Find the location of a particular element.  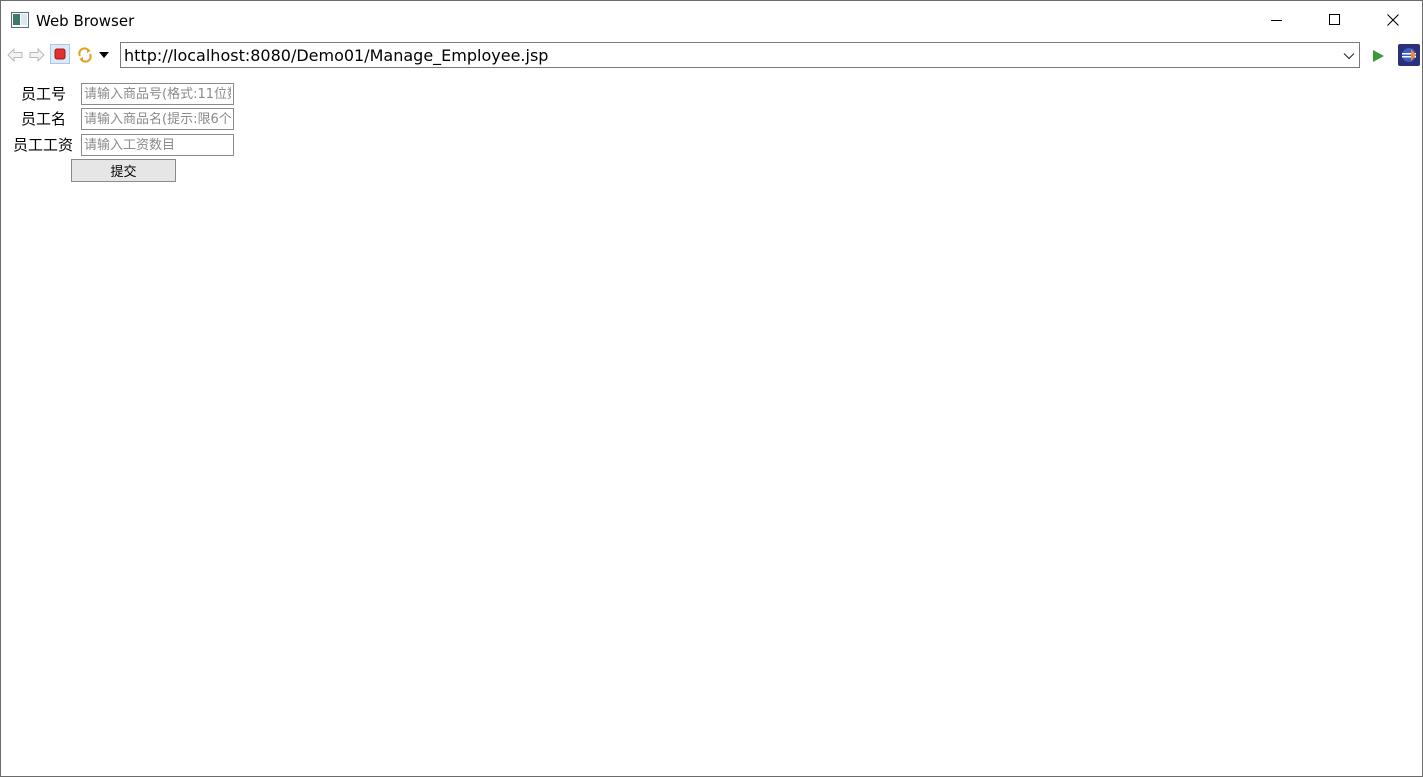

employee-id-input is located at coordinates (157, 94).